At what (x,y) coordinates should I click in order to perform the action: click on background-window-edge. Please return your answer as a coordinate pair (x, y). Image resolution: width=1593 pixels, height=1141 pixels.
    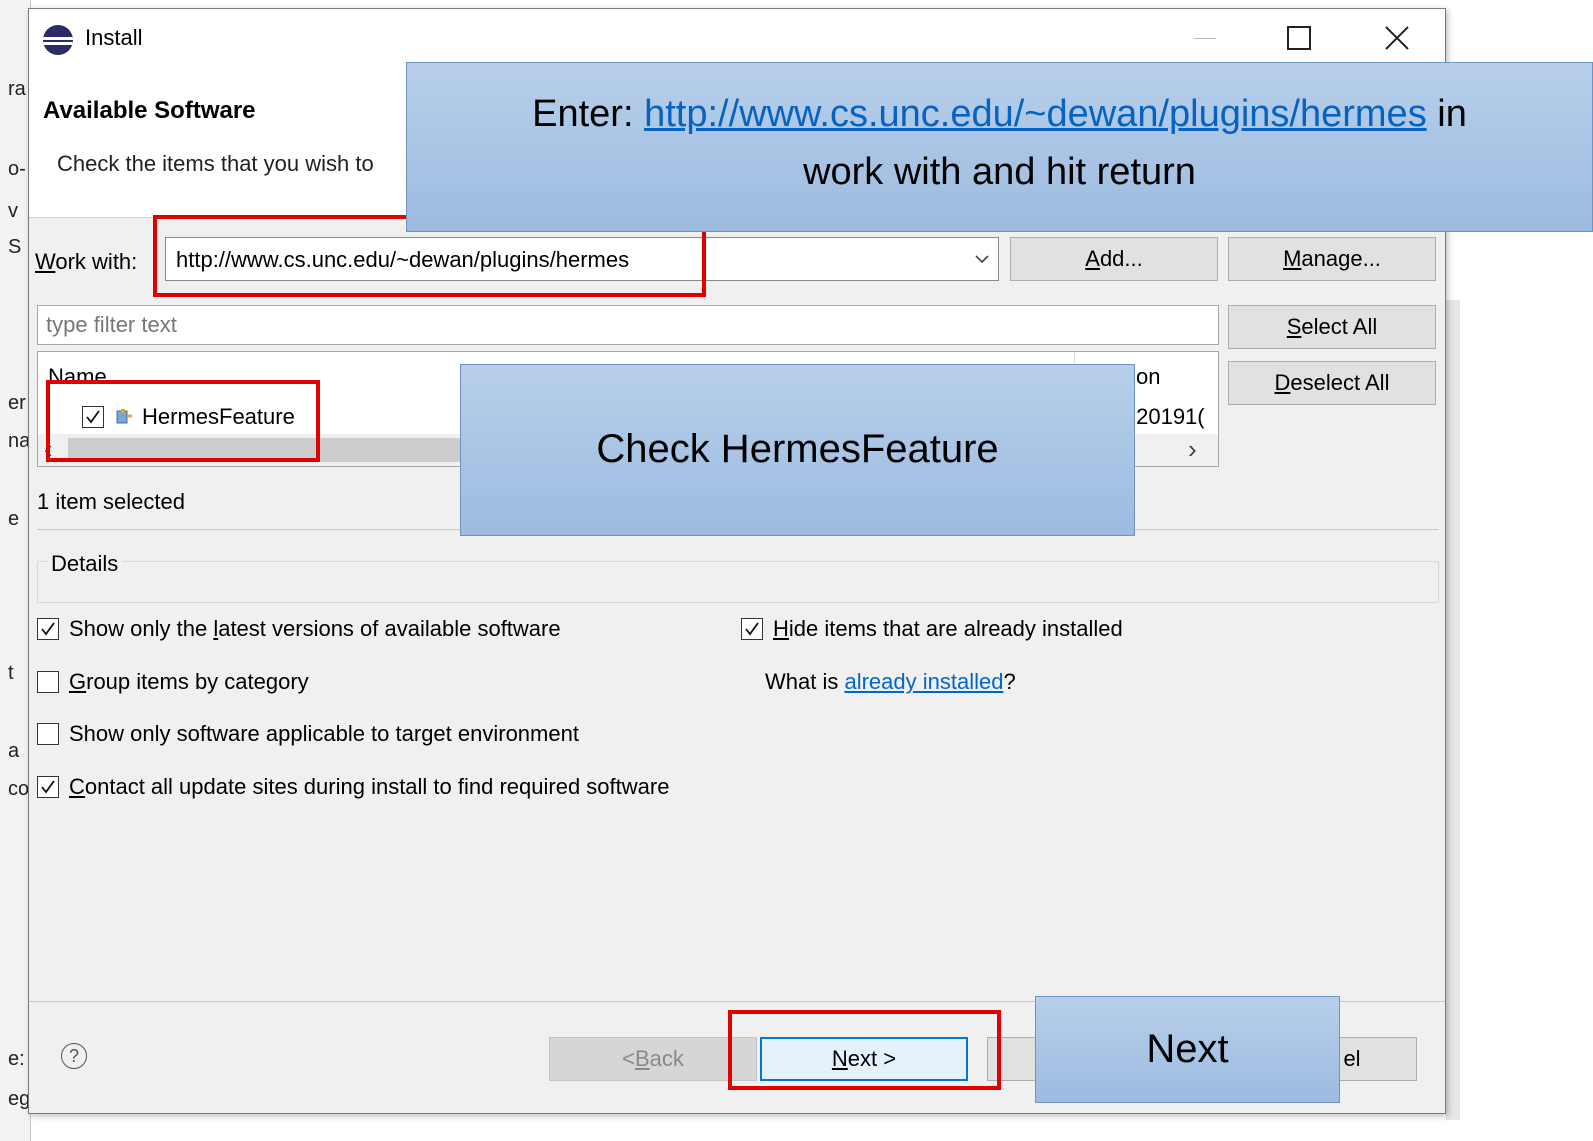
    Looking at the image, I should click on (1453, 710).